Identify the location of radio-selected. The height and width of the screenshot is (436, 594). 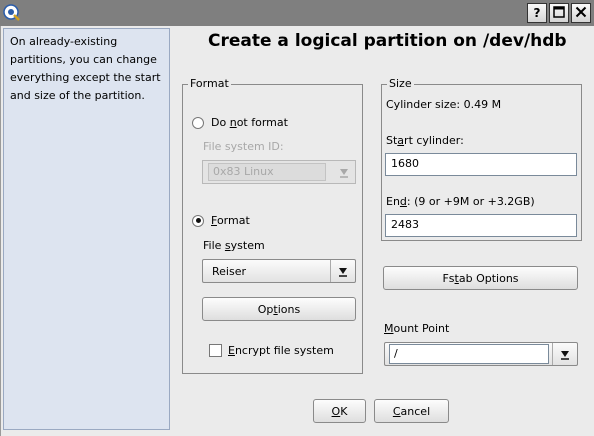
(198, 220).